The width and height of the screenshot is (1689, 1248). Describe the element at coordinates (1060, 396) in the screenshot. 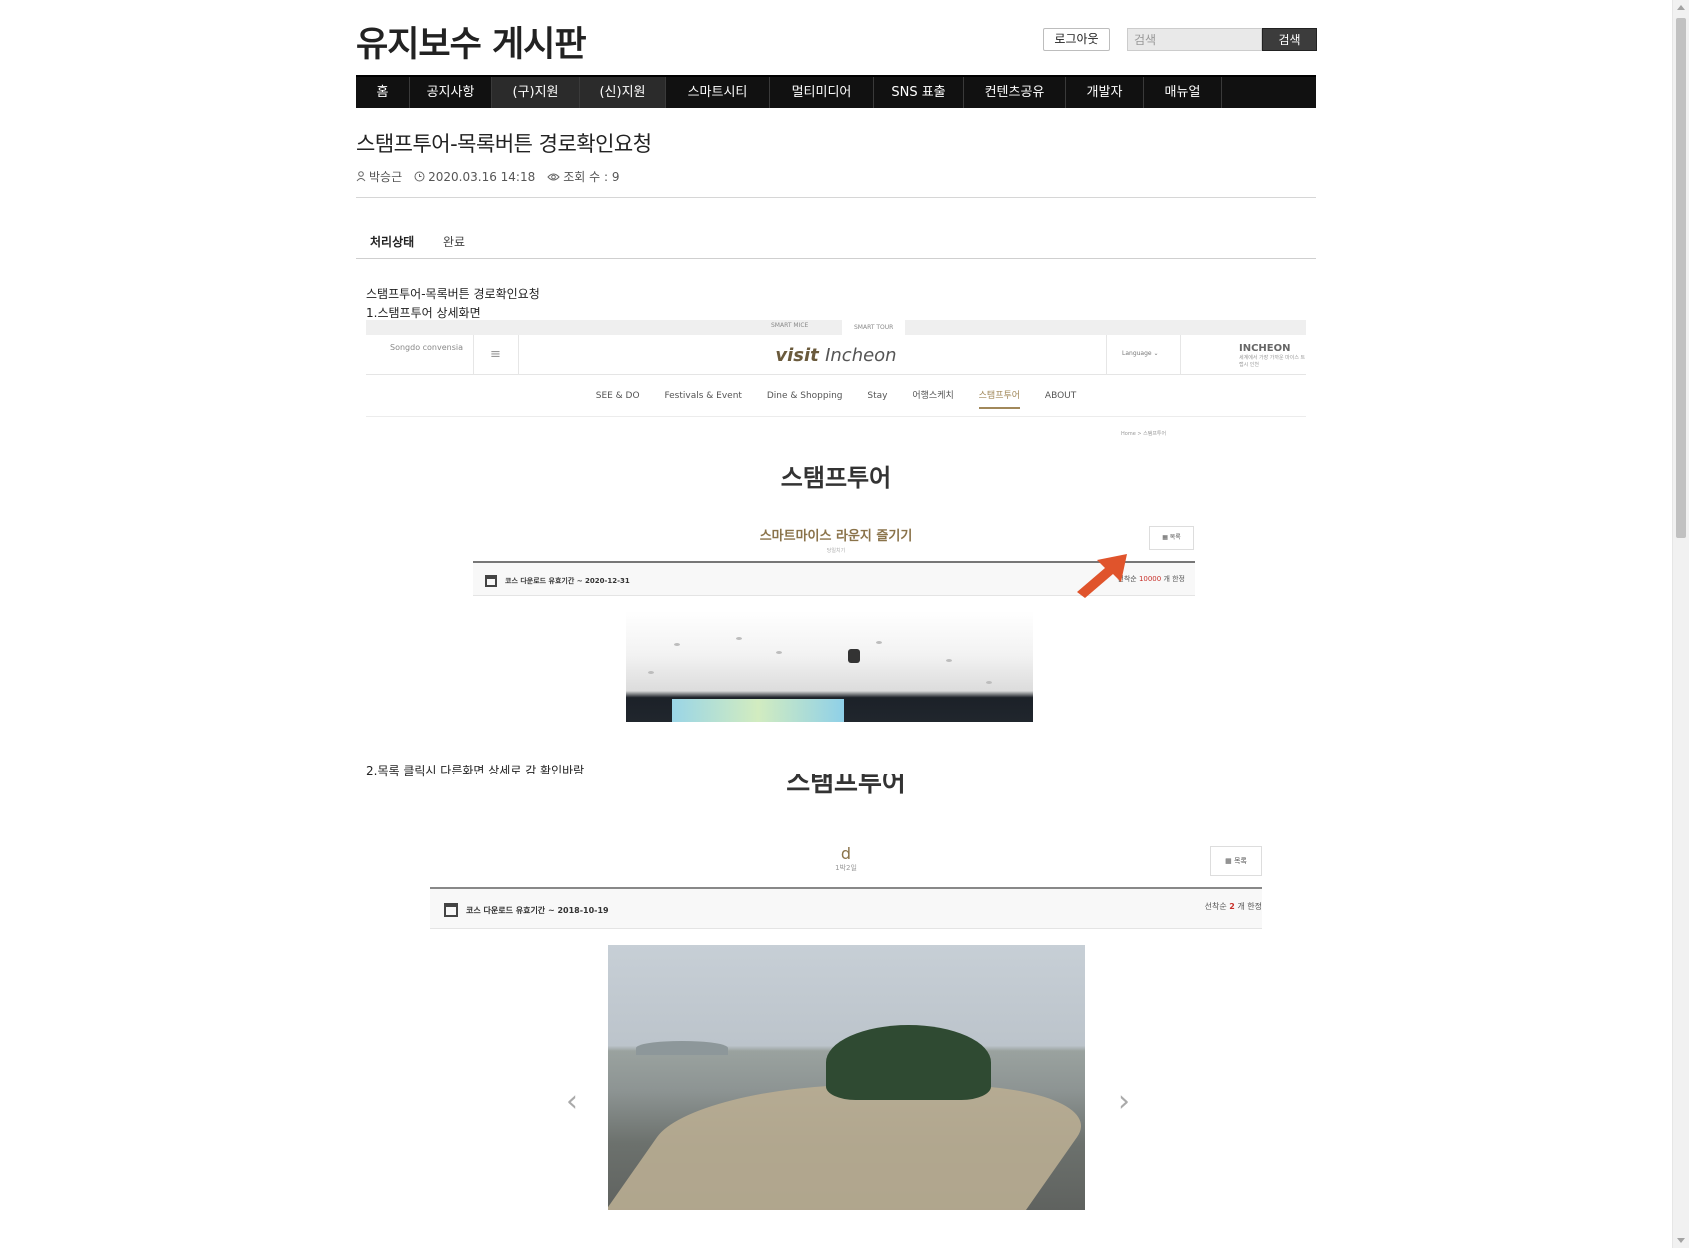

I see `embedded-menu-item: ABOUT` at that location.